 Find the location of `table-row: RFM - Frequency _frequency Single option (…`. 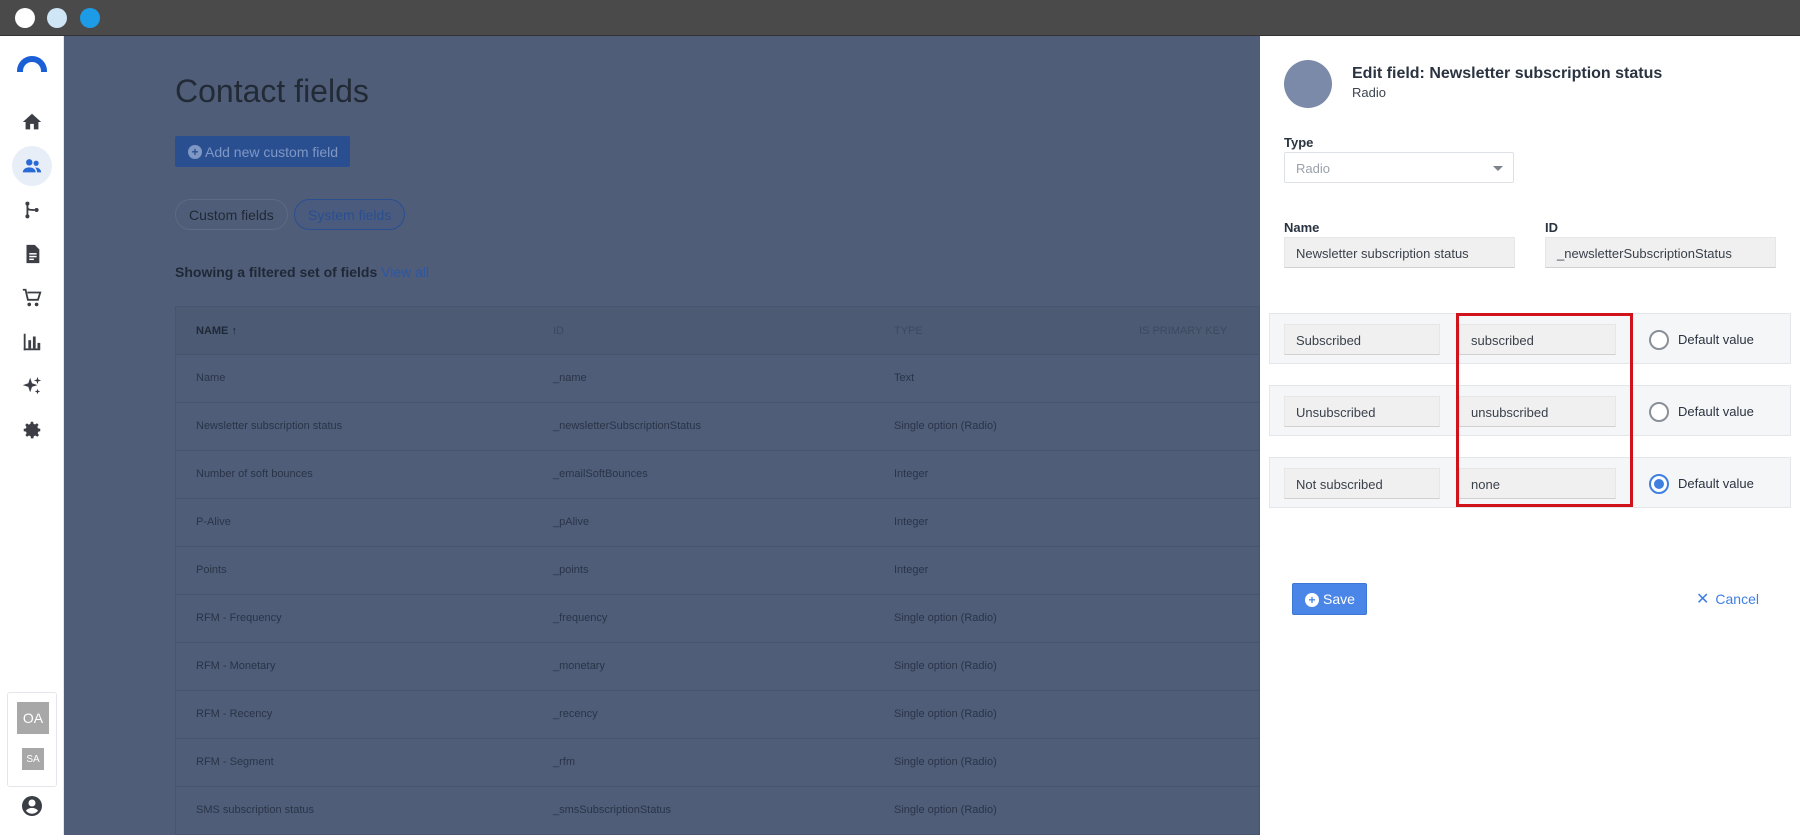

table-row: RFM - Frequency _frequency Single option (… is located at coordinates (717, 619).